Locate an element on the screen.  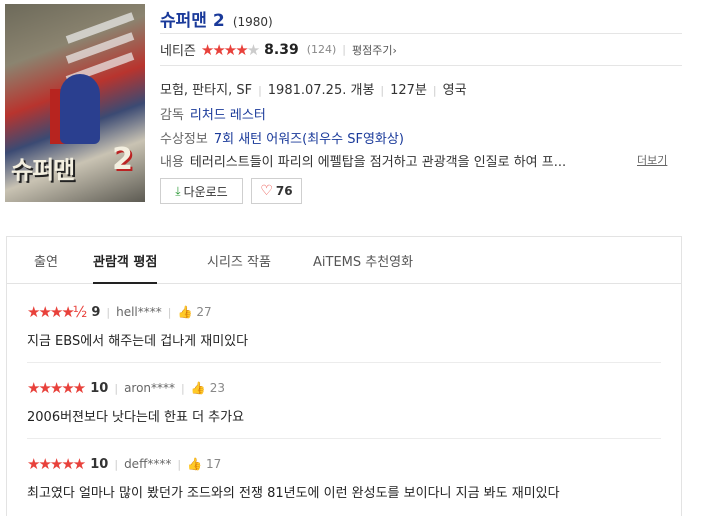
review-score: 9 is located at coordinates (96, 312).